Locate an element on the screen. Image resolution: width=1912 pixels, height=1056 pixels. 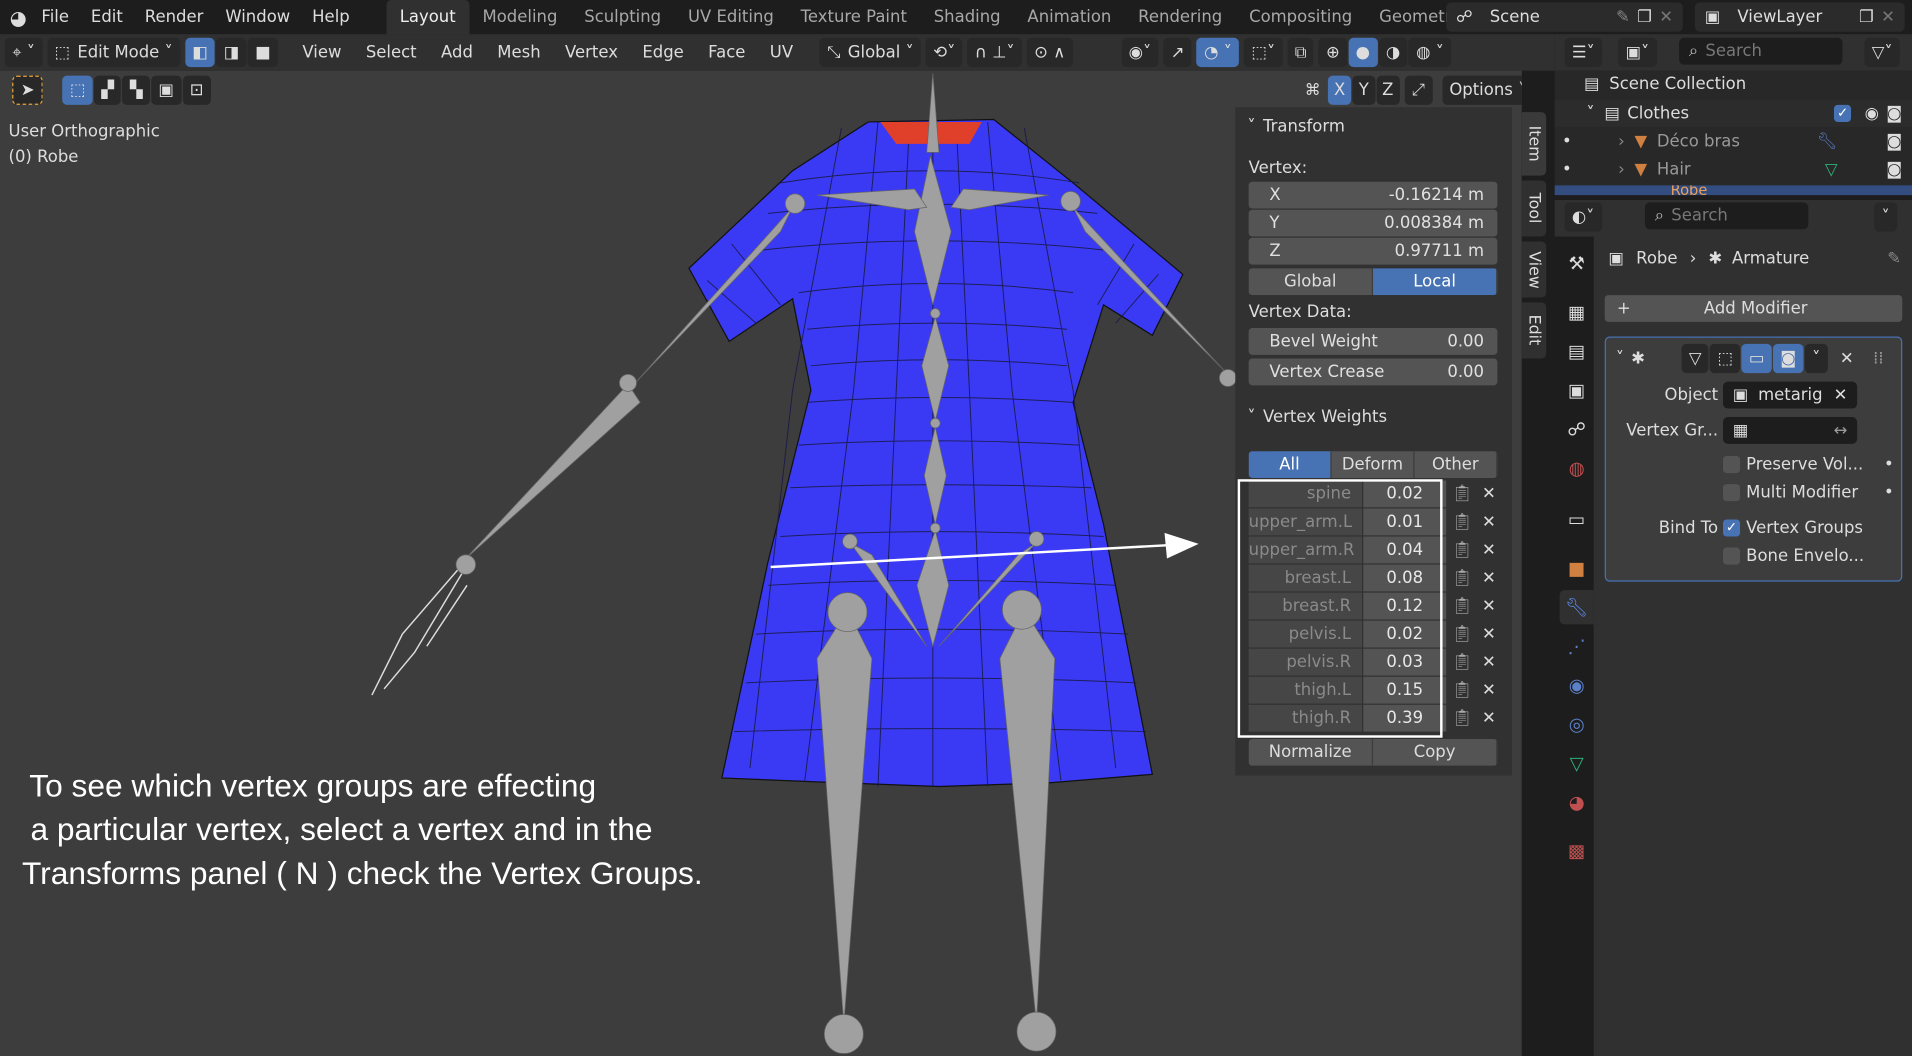
vertex-select-mode-button: ◧ is located at coordinates (200, 52).